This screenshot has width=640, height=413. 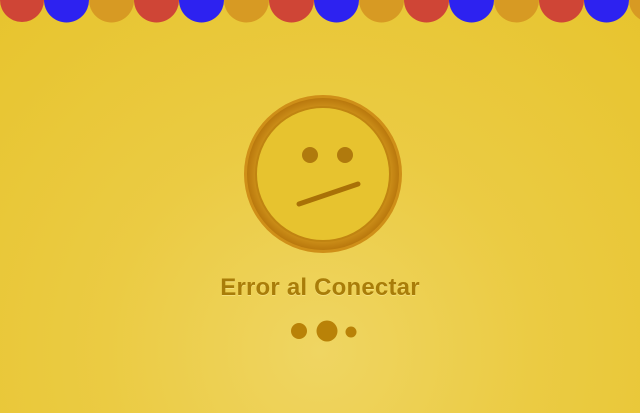 I want to click on error-title: Error al Conectar, so click(x=320, y=287).